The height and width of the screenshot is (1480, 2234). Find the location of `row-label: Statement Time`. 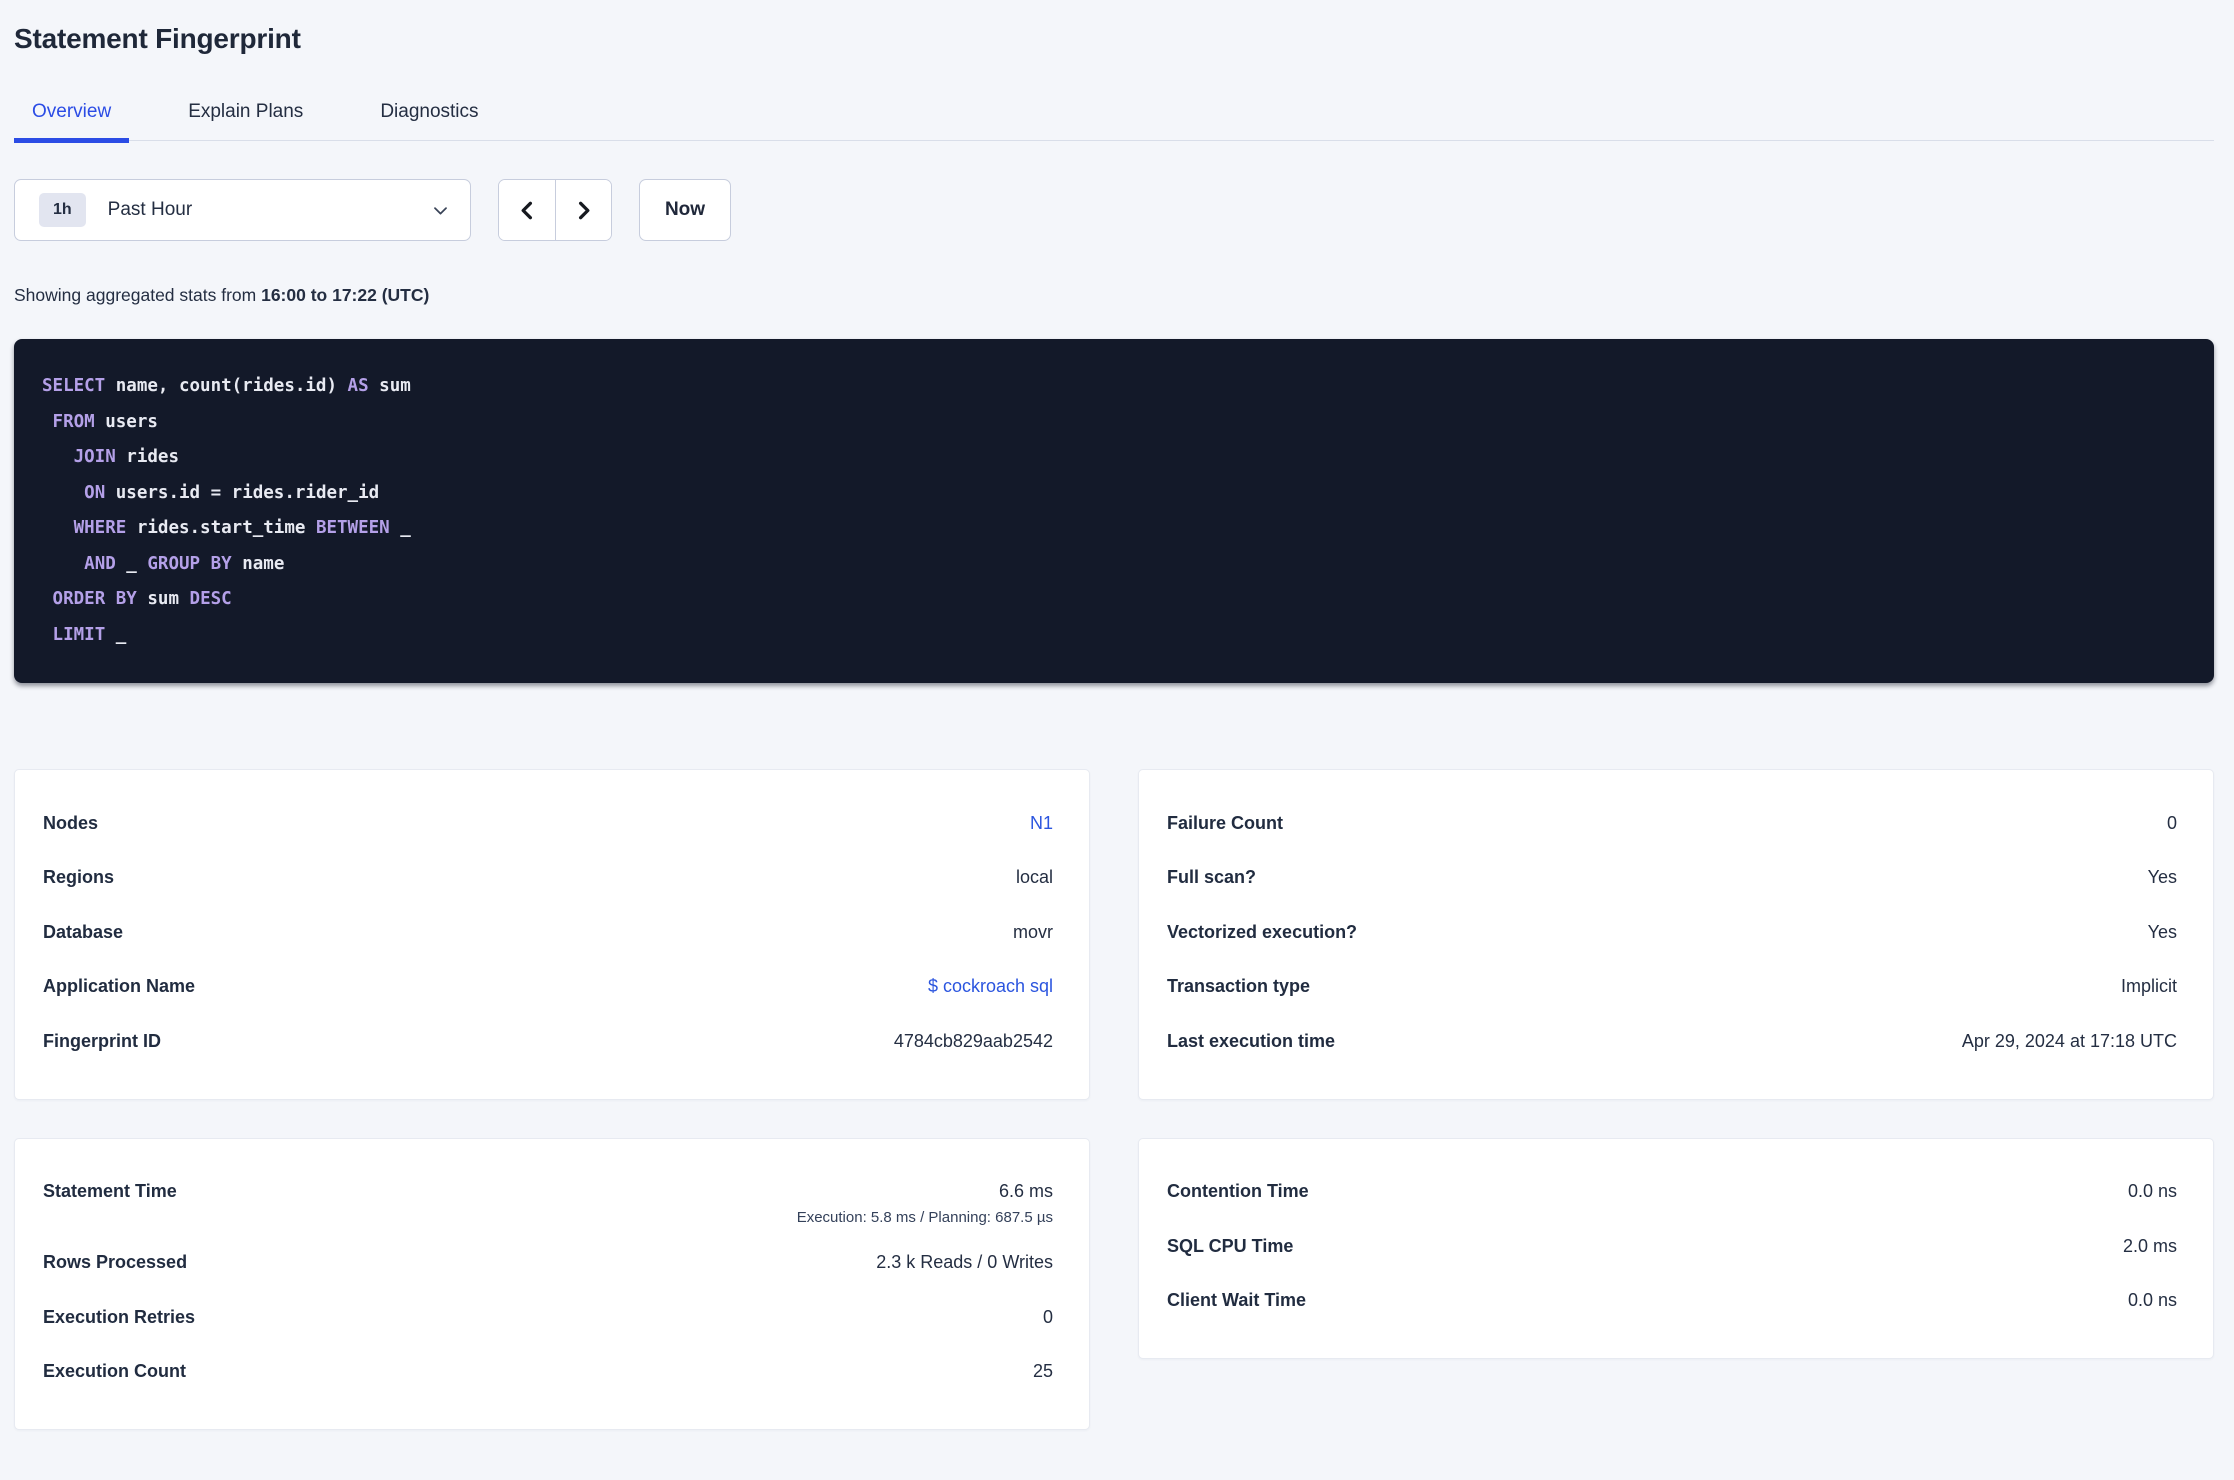

row-label: Statement Time is located at coordinates (110, 1190).